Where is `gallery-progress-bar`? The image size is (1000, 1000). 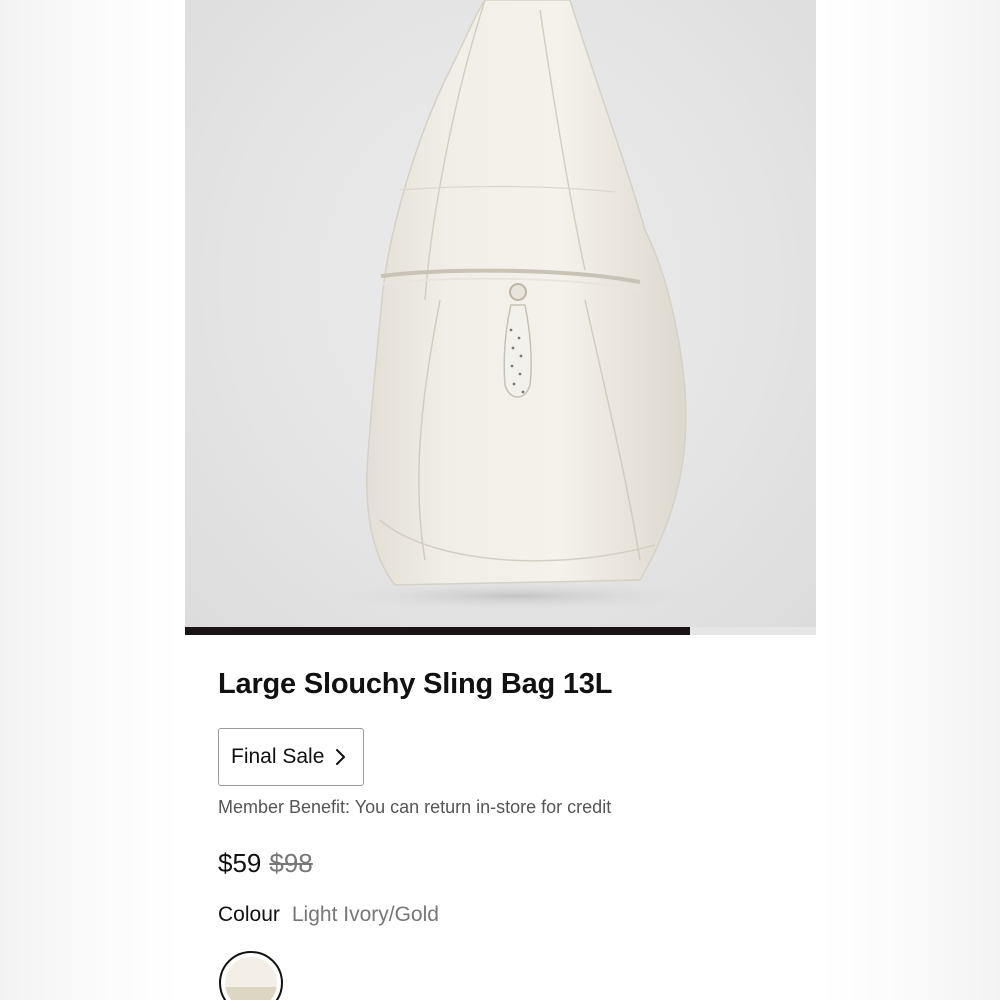 gallery-progress-bar is located at coordinates (500, 631).